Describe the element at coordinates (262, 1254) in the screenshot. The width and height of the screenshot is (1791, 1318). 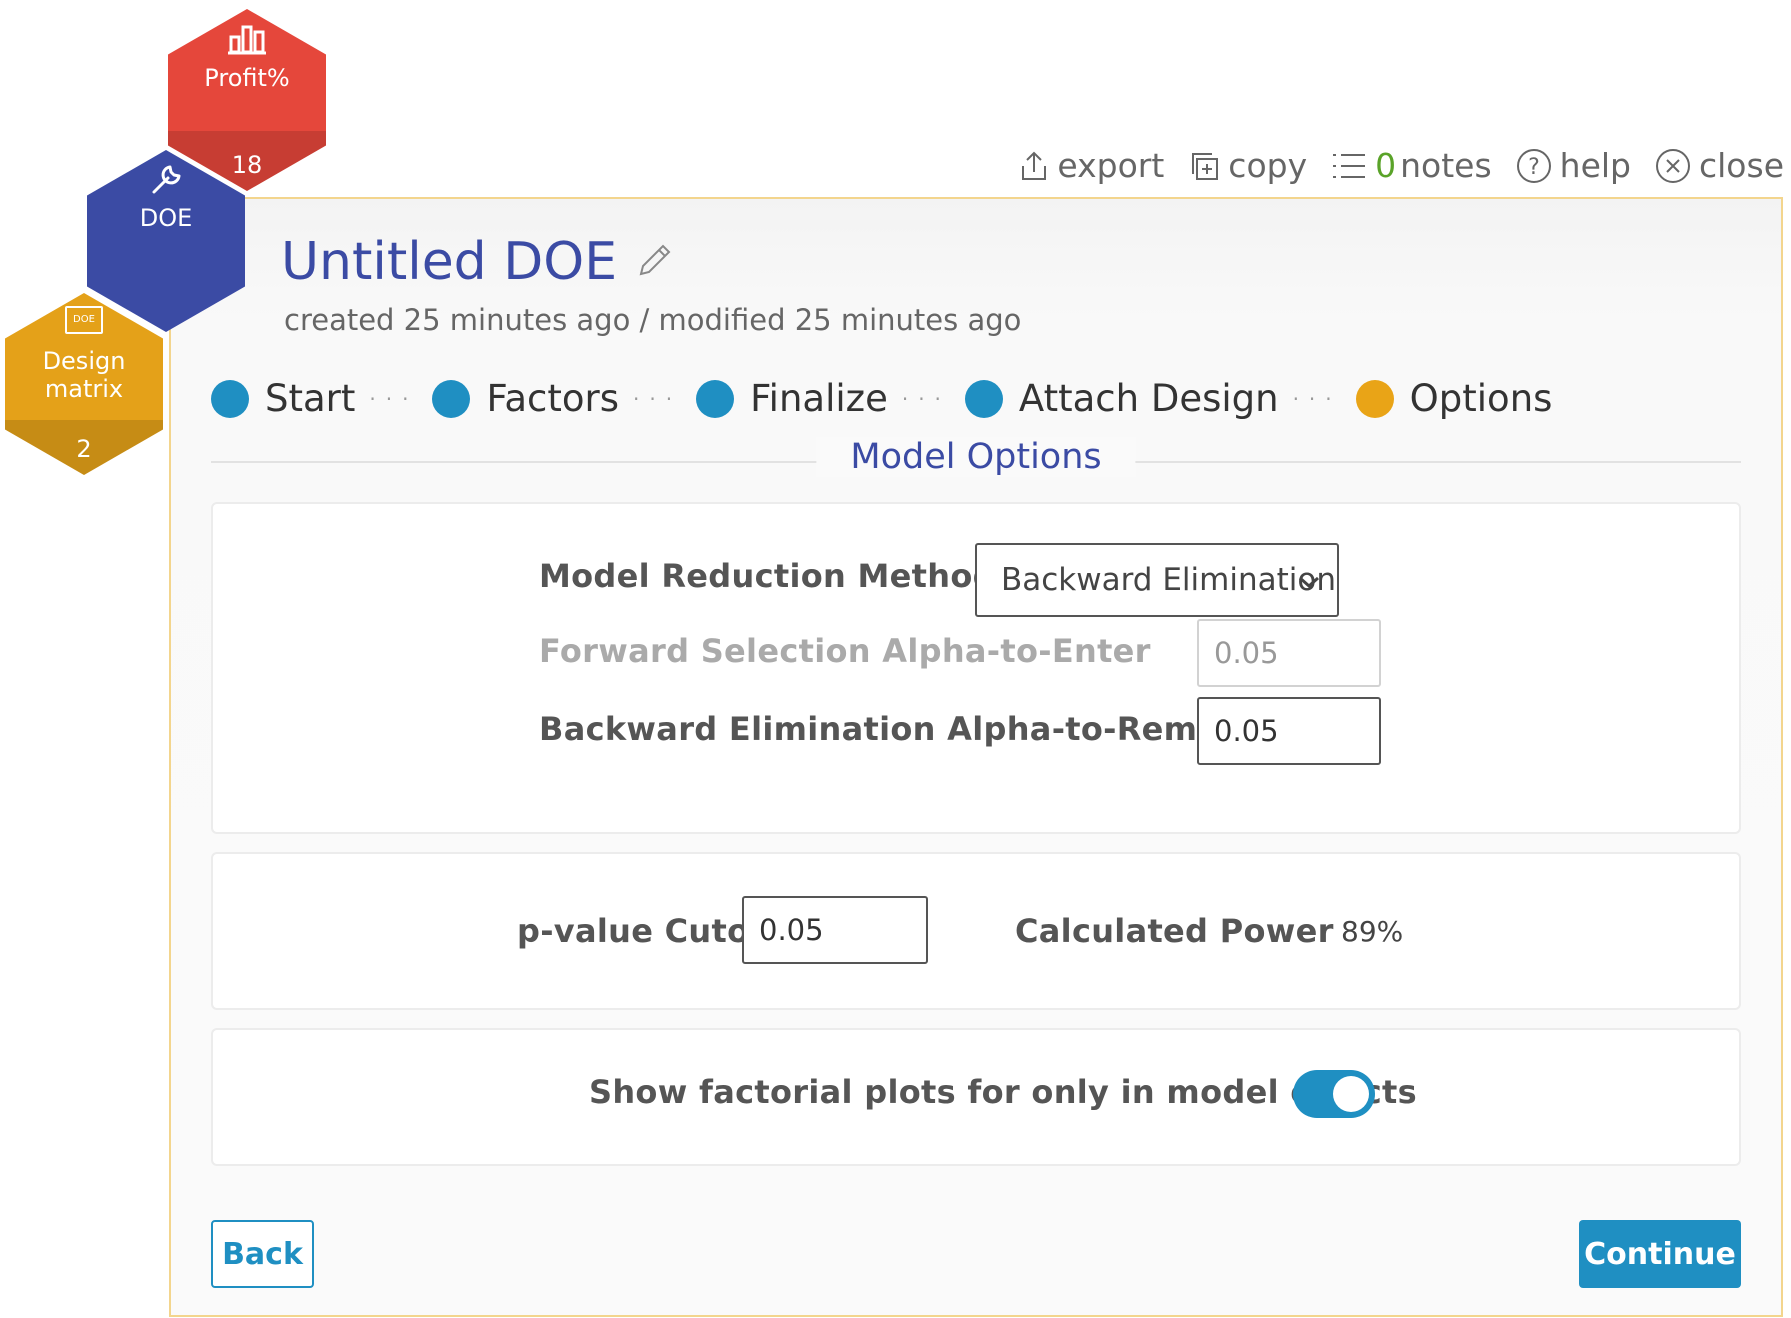
I see `back-button: Back` at that location.